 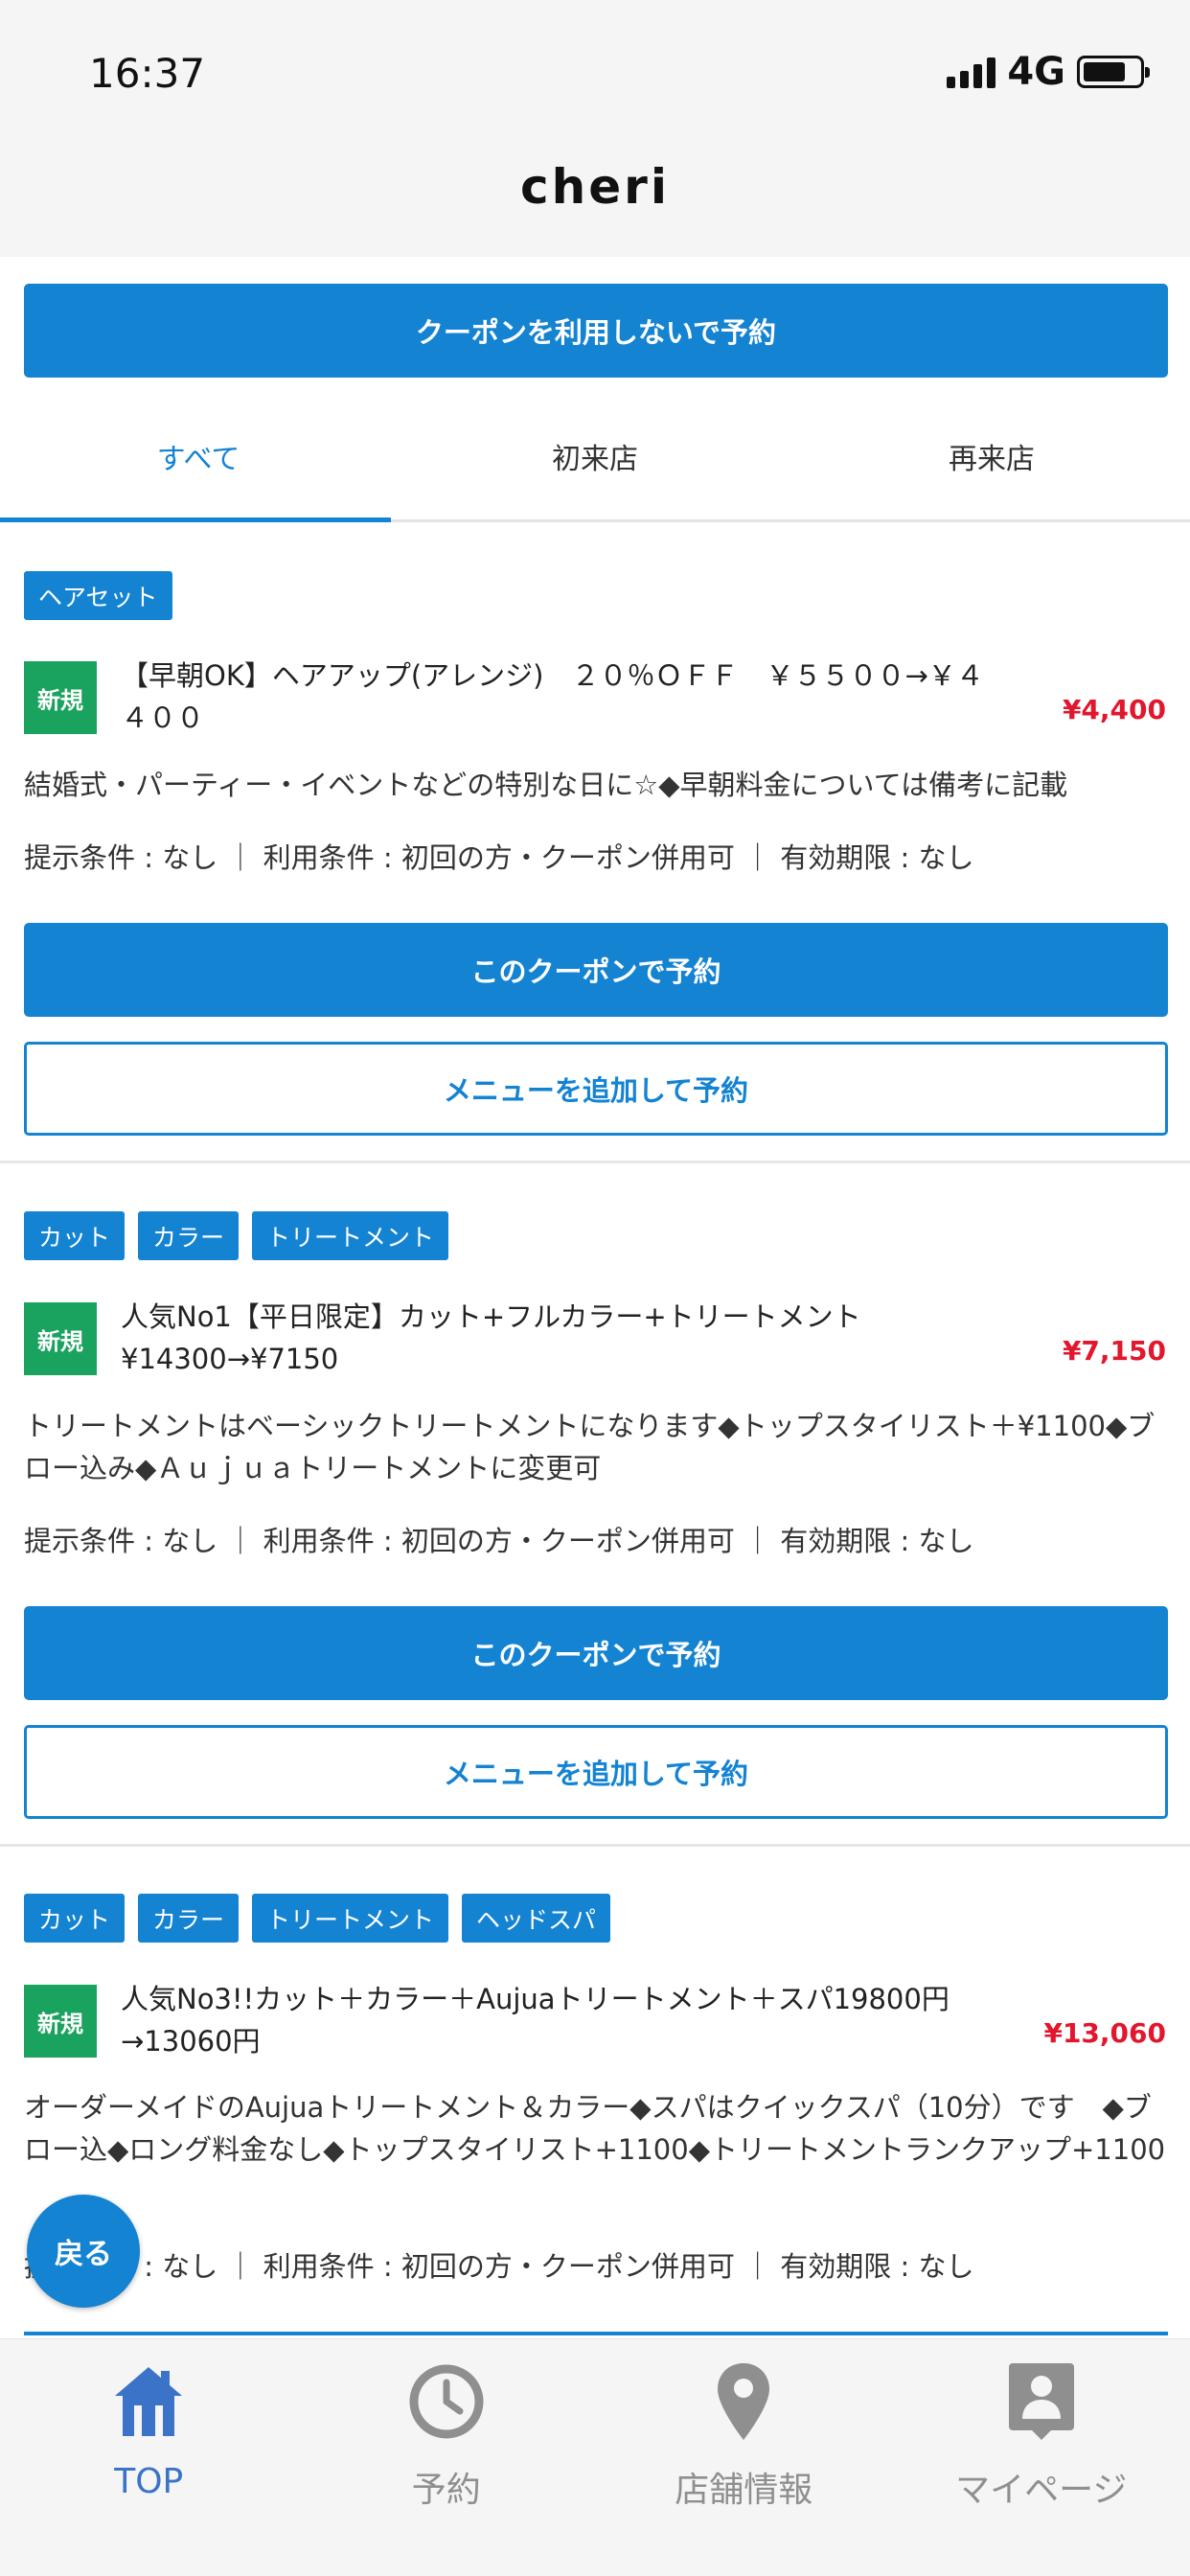 What do you see at coordinates (1036, 72) in the screenshot?
I see `network-type: 4G` at bounding box center [1036, 72].